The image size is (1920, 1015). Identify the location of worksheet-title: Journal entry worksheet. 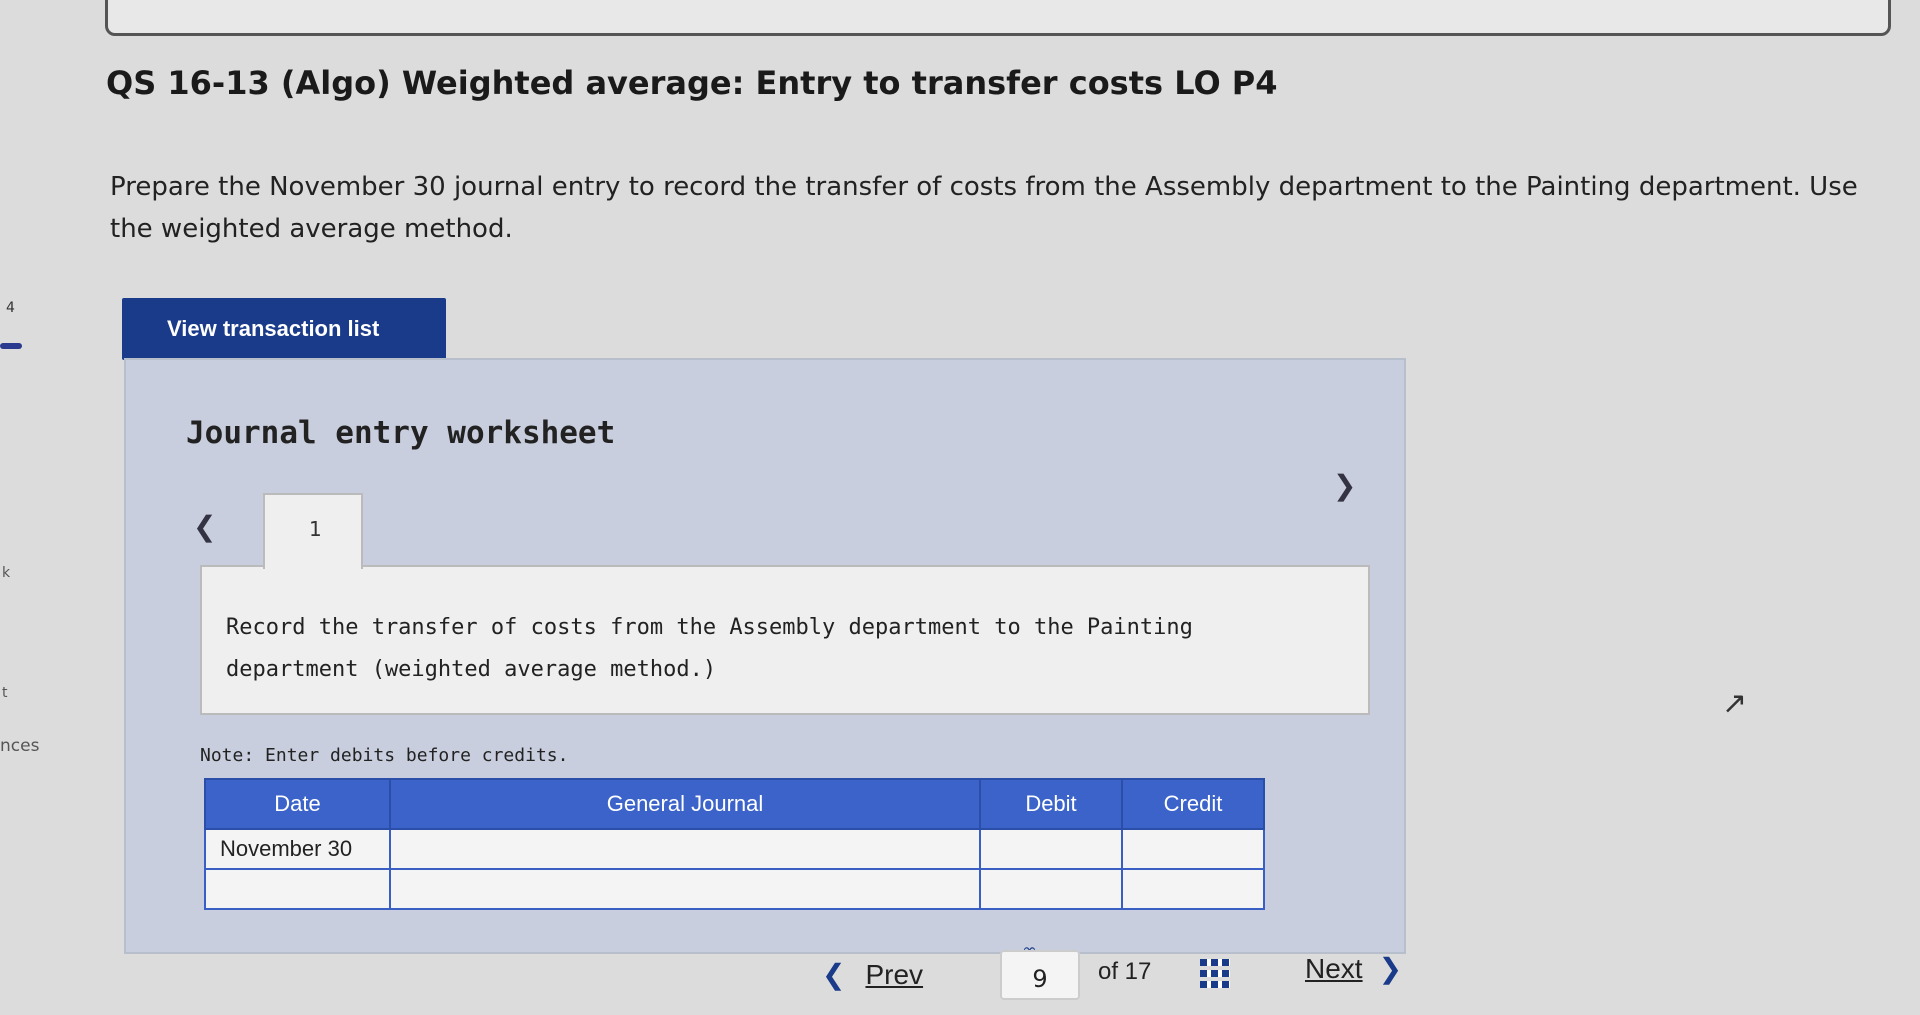
(401, 433).